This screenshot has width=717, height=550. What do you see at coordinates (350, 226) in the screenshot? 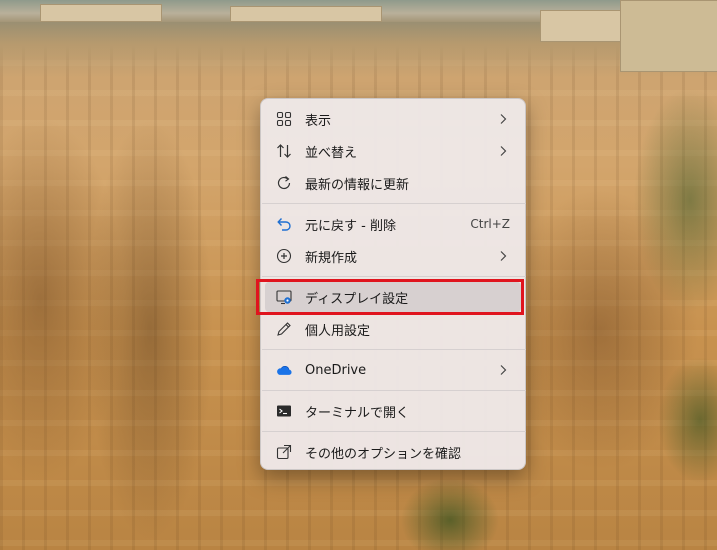
I see `menu-item-label: 元に戻す - 削除` at bounding box center [350, 226].